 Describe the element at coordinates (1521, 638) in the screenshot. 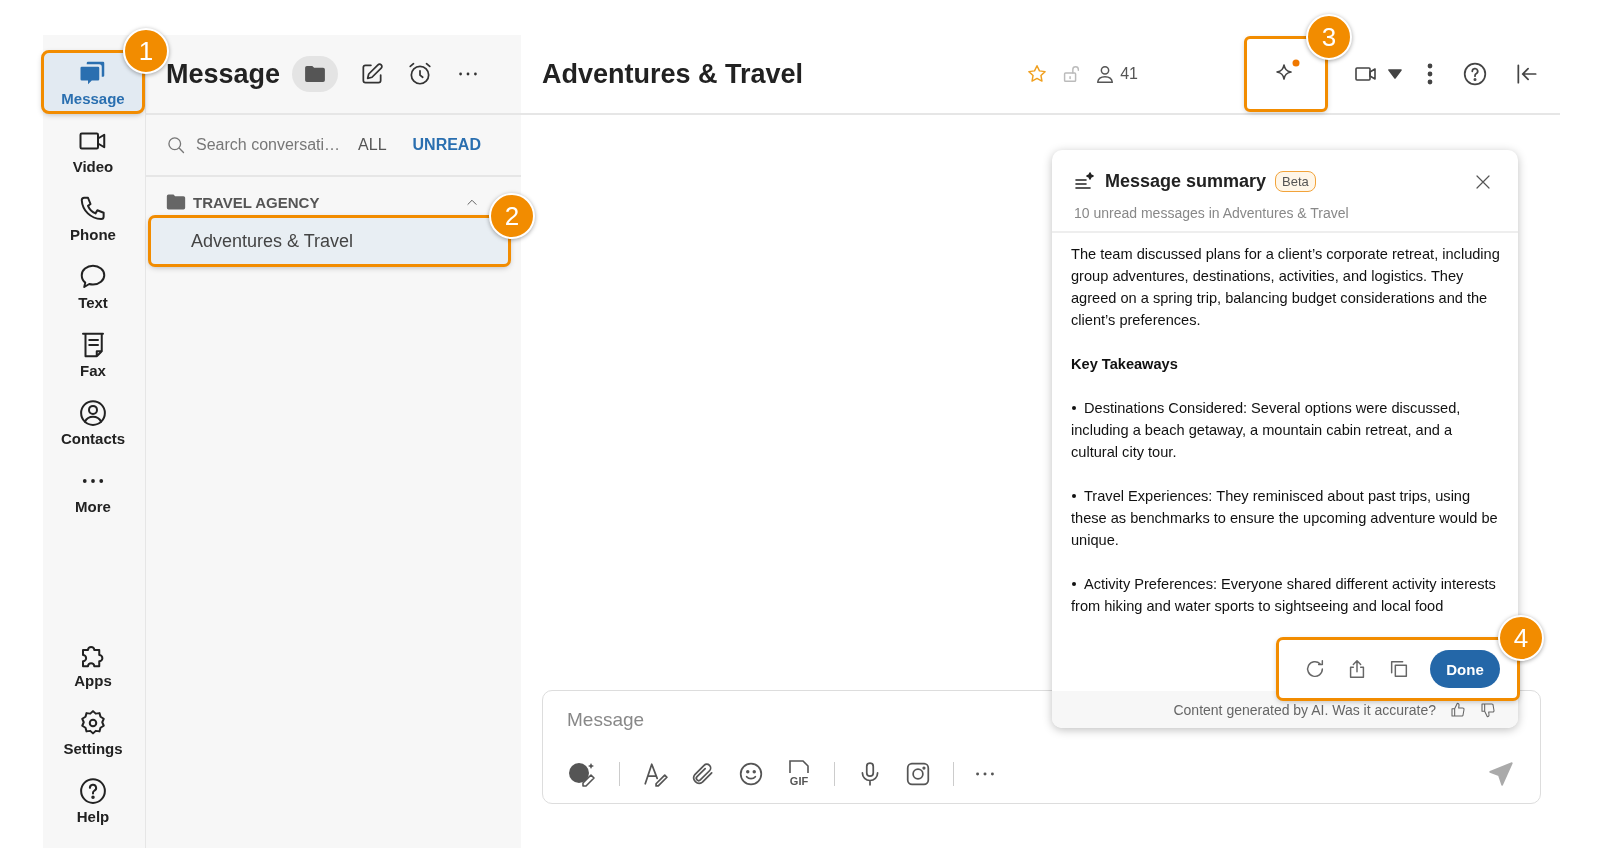

I see `callout-badge: 4` at that location.